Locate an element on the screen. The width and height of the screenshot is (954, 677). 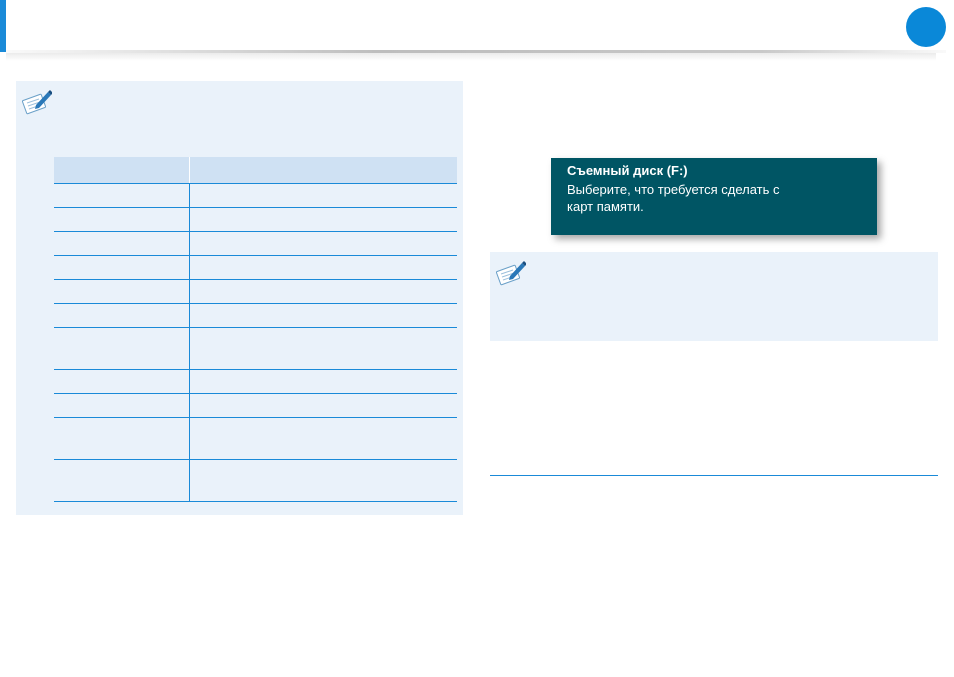
table-header-row is located at coordinates (255, 170).